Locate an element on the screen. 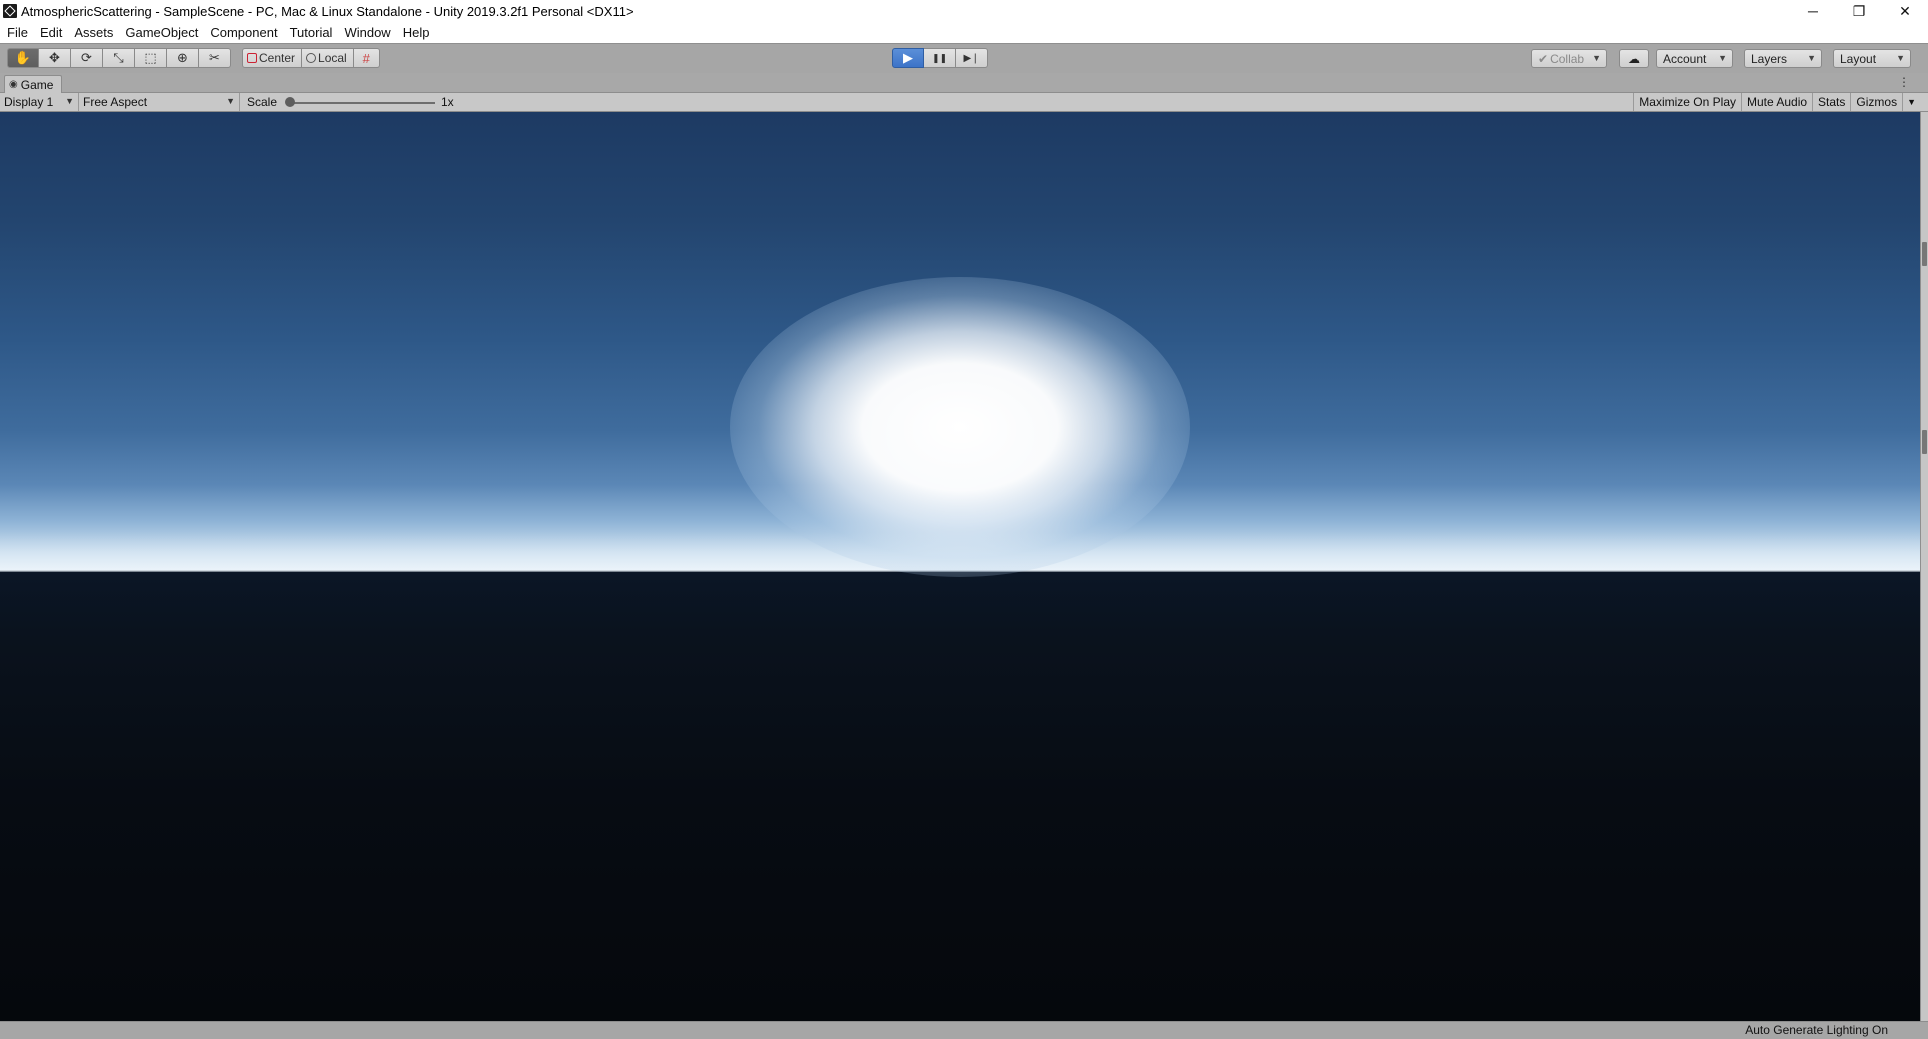 The image size is (1928, 1039). rect-icon: ⬚ is located at coordinates (150, 57).